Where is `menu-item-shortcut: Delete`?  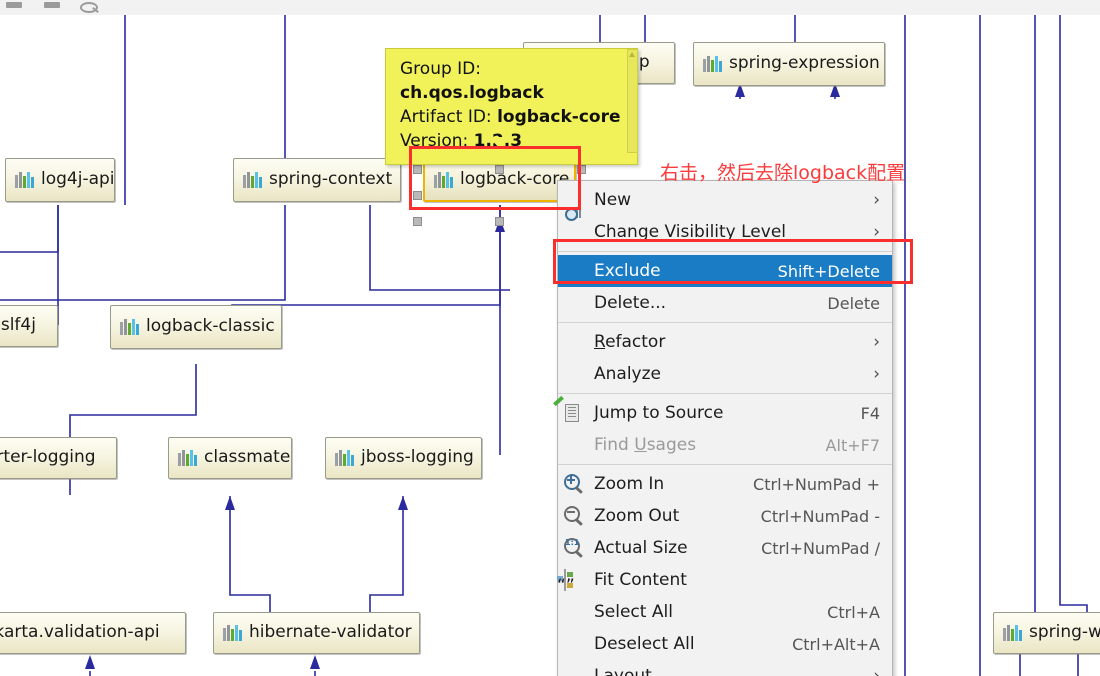
menu-item-shortcut: Delete is located at coordinates (853, 303).